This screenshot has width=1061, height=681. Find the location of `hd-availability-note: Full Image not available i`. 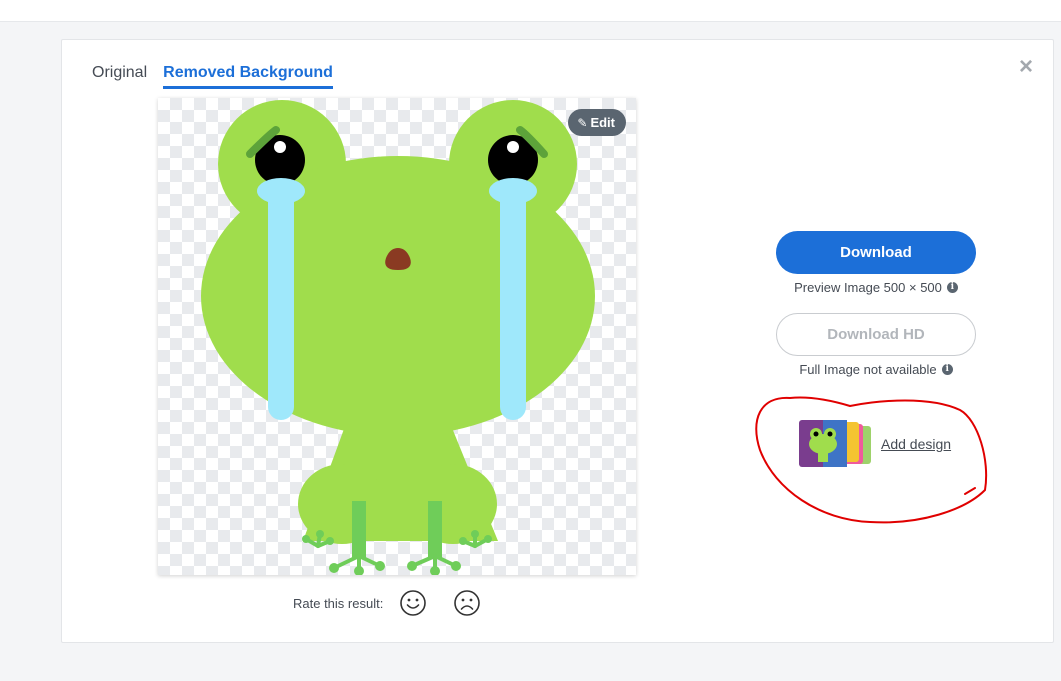

hd-availability-note: Full Image not available i is located at coordinates (876, 369).